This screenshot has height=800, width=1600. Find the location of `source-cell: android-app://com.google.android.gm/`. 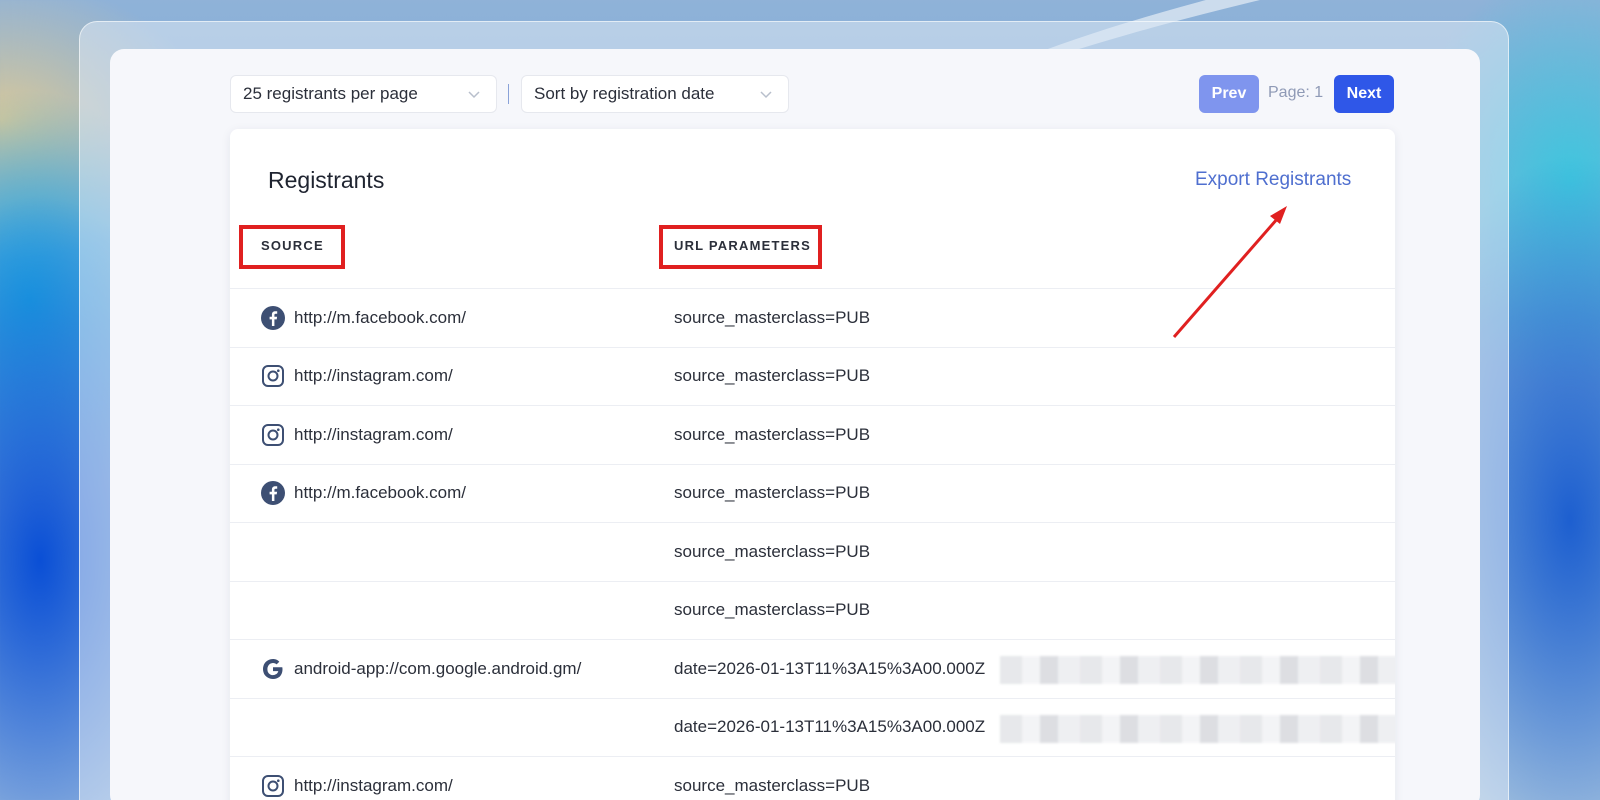

source-cell: android-app://com.google.android.gm/ is located at coordinates (420, 669).